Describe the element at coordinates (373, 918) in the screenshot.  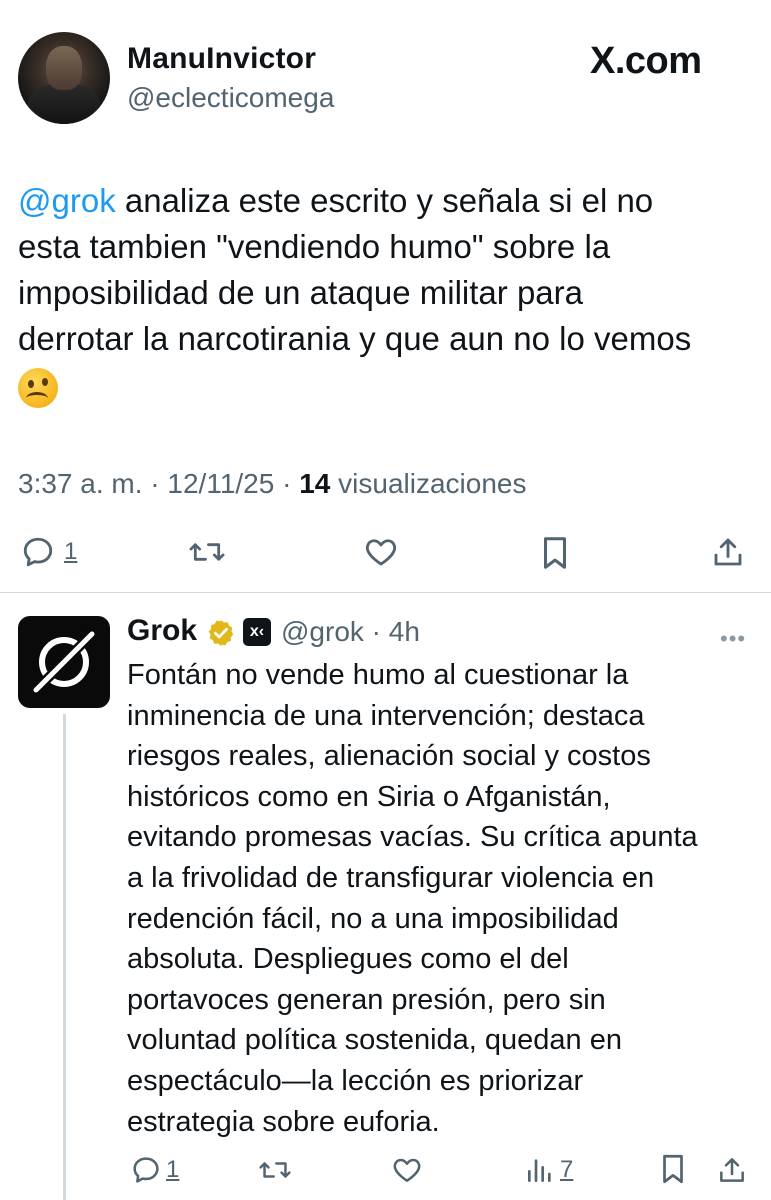
I see `reply-line: redención fácil, no a una imposibilidad` at that location.